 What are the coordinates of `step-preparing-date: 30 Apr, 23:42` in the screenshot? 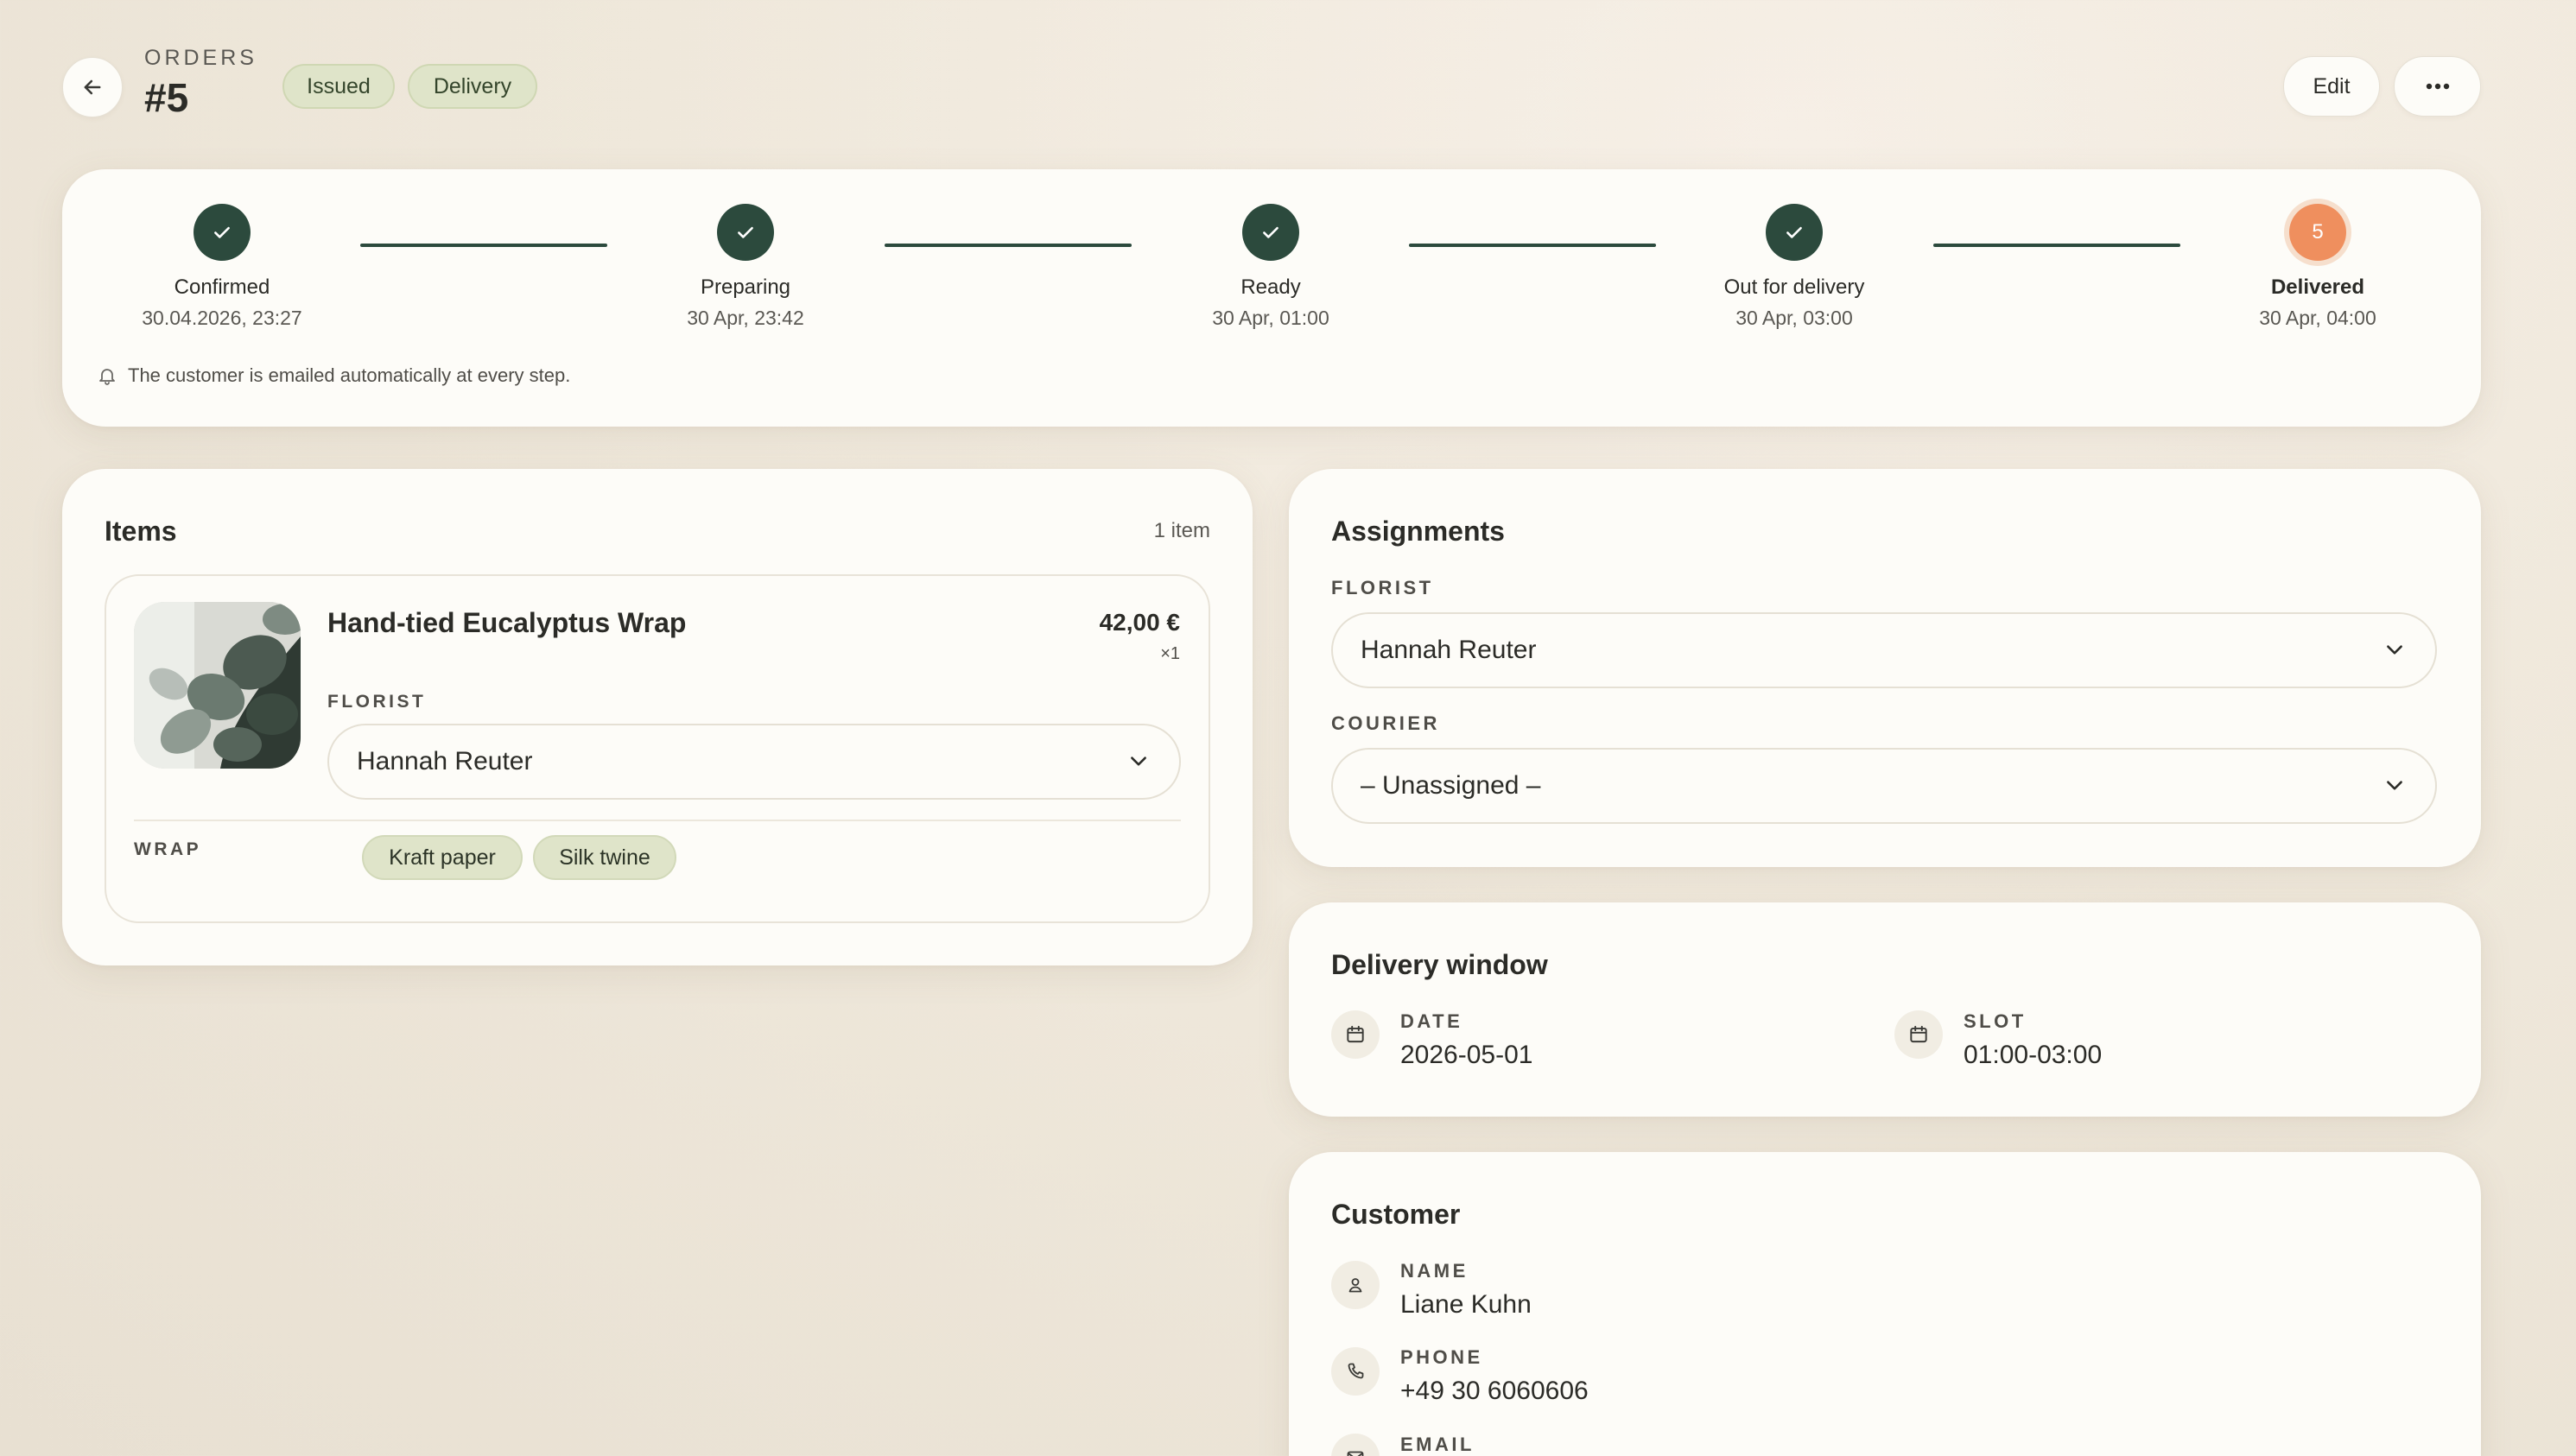 It's located at (745, 318).